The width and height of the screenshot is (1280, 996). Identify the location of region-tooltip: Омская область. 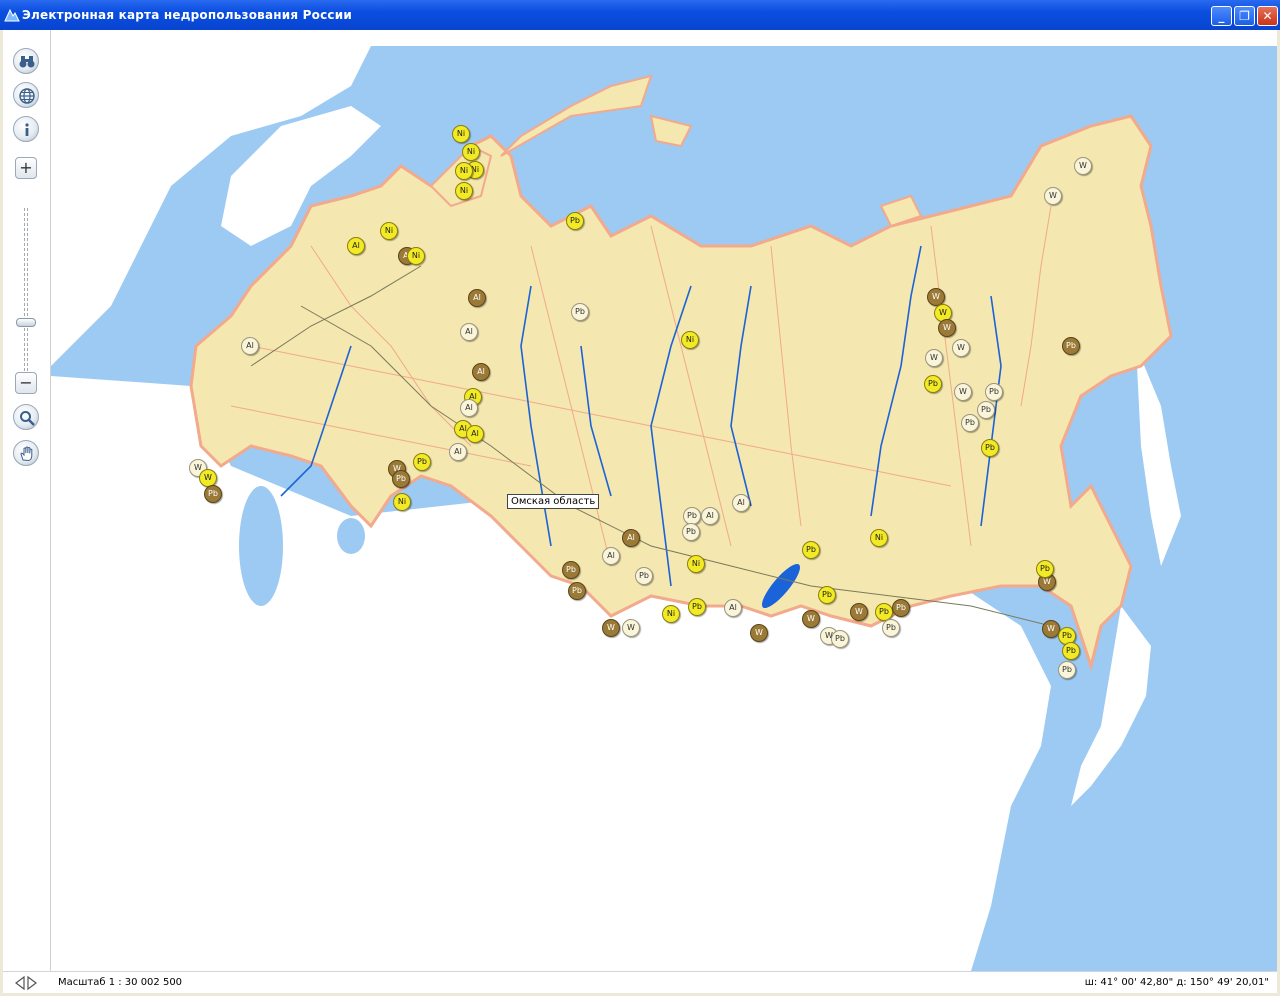
(553, 501).